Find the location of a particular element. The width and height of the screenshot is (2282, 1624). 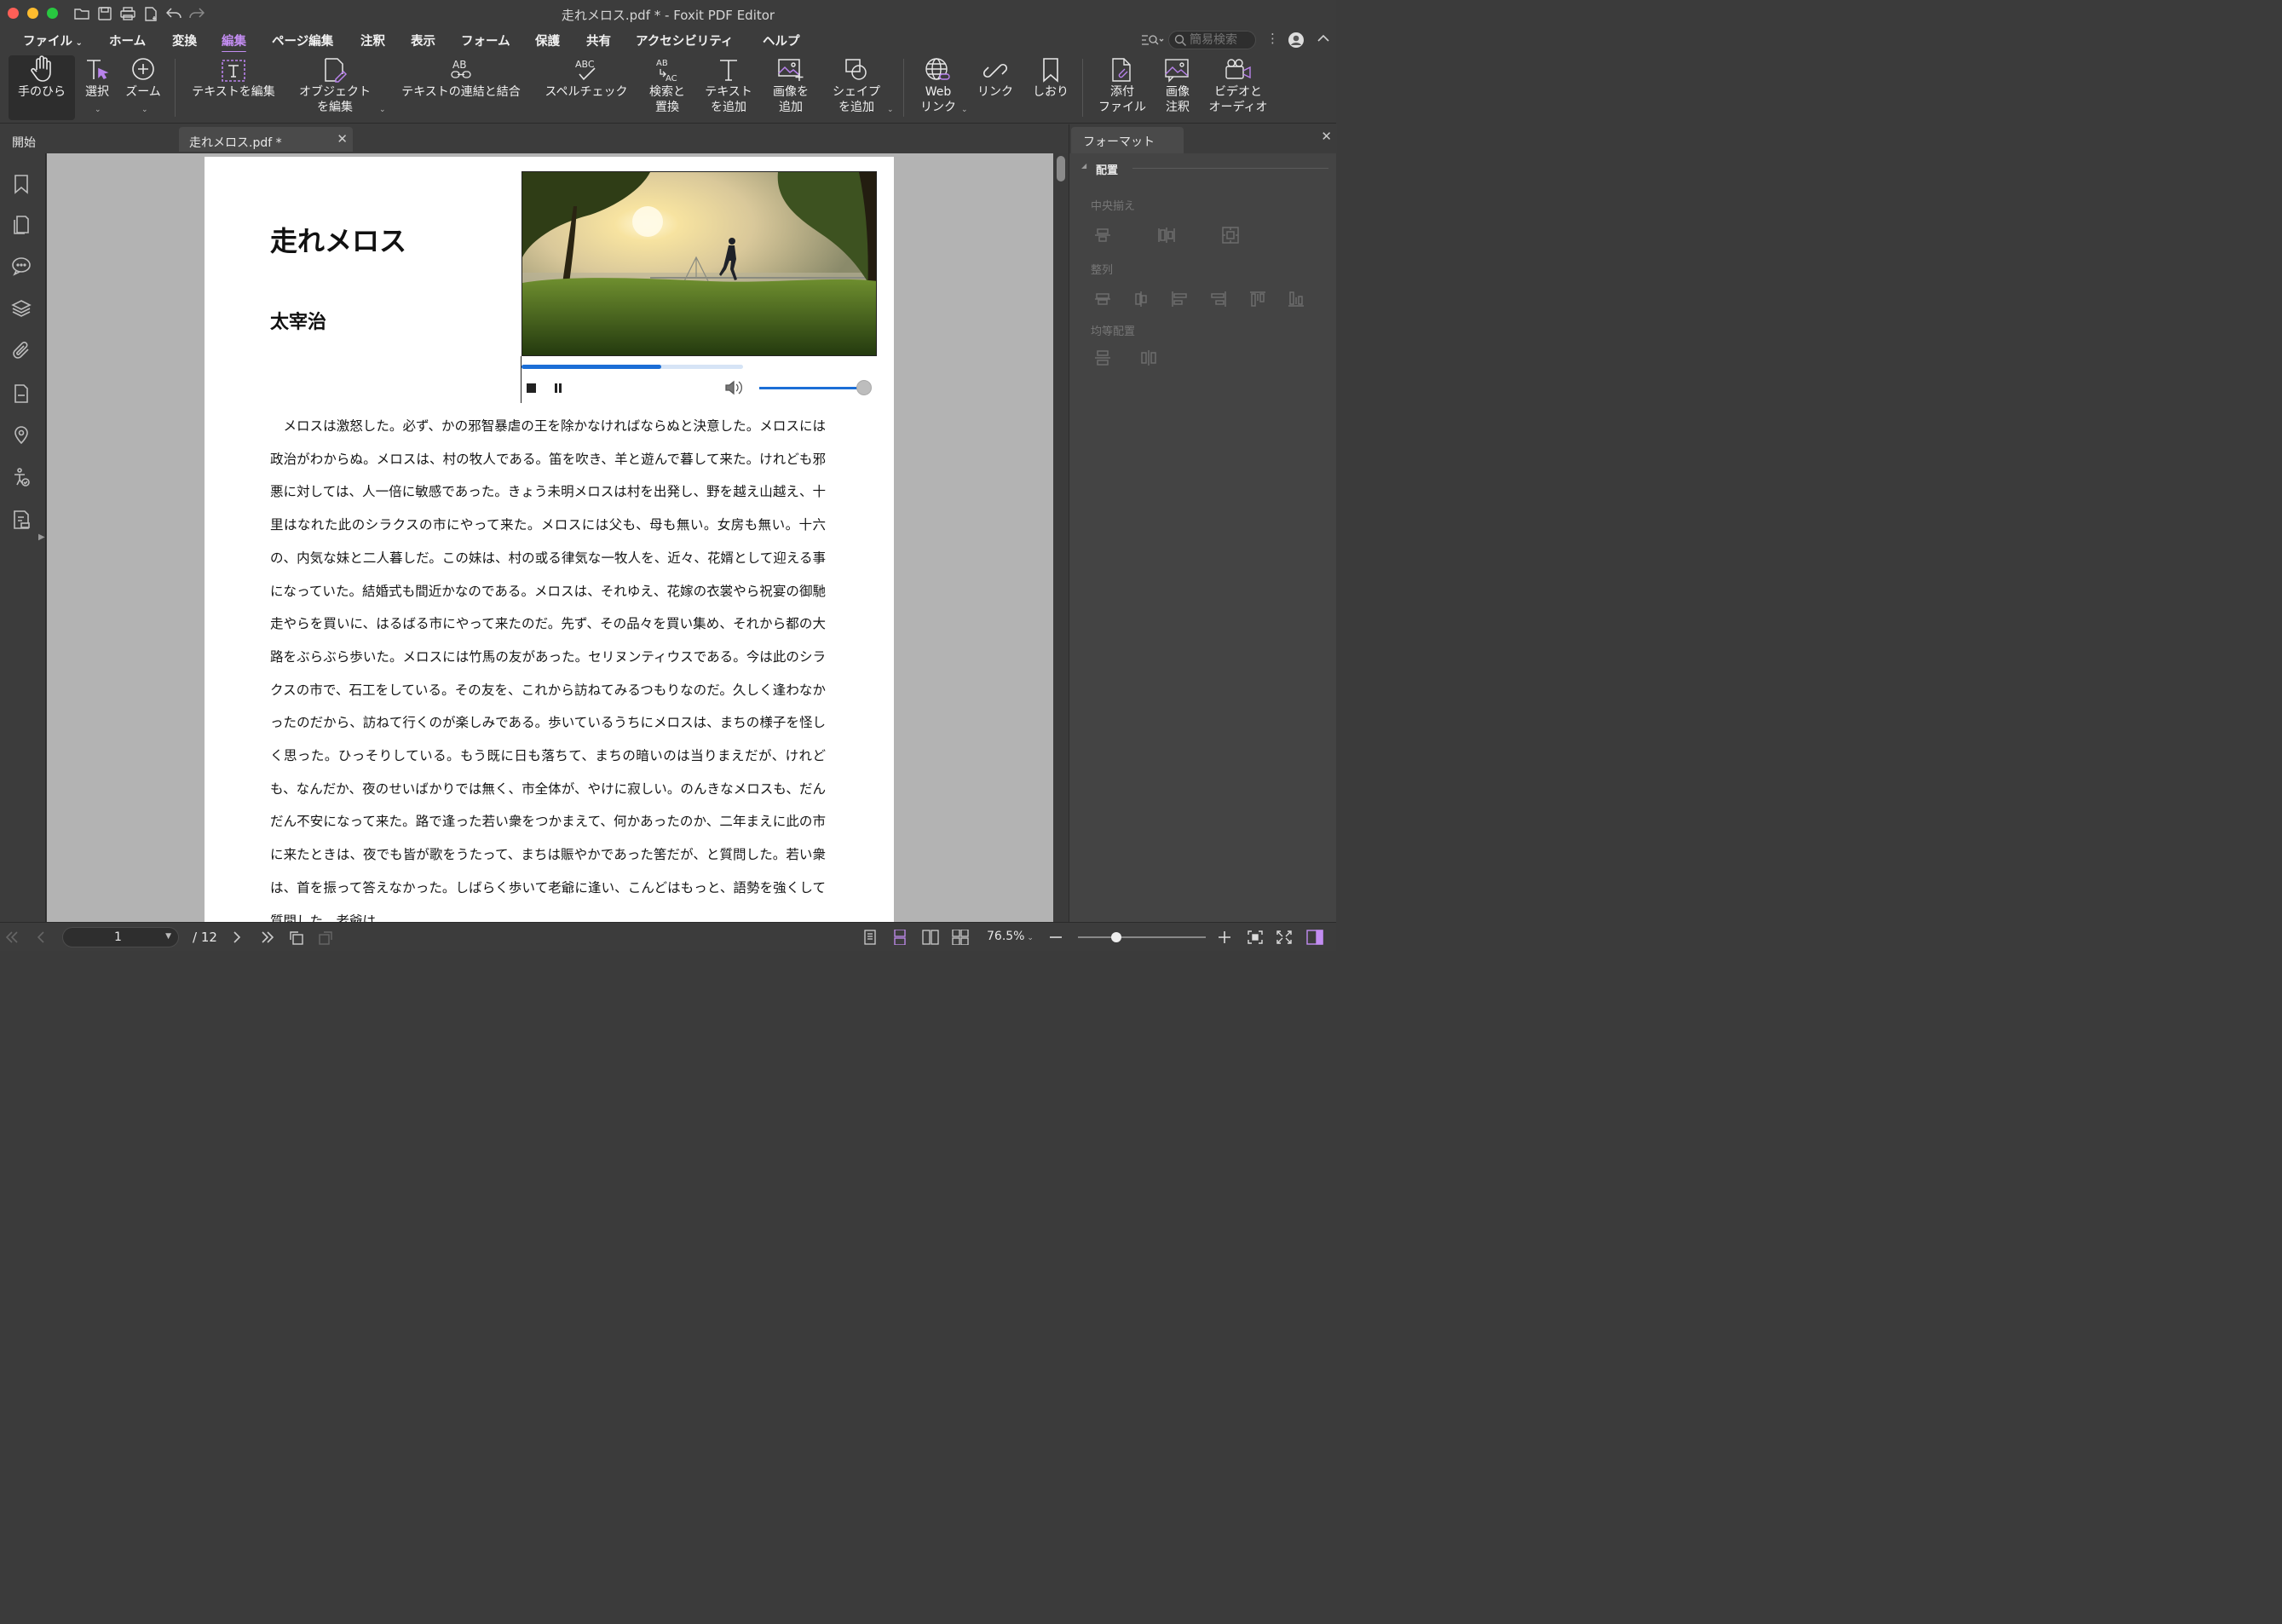

quick-search-box is located at coordinates (1212, 40).